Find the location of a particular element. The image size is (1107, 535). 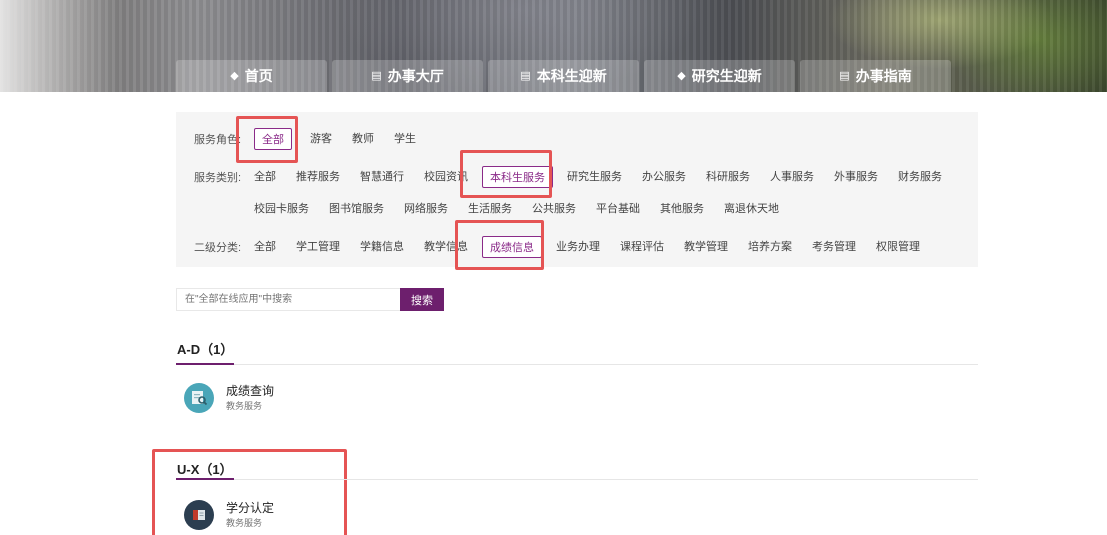

search-button: 搜索 is located at coordinates (422, 299).